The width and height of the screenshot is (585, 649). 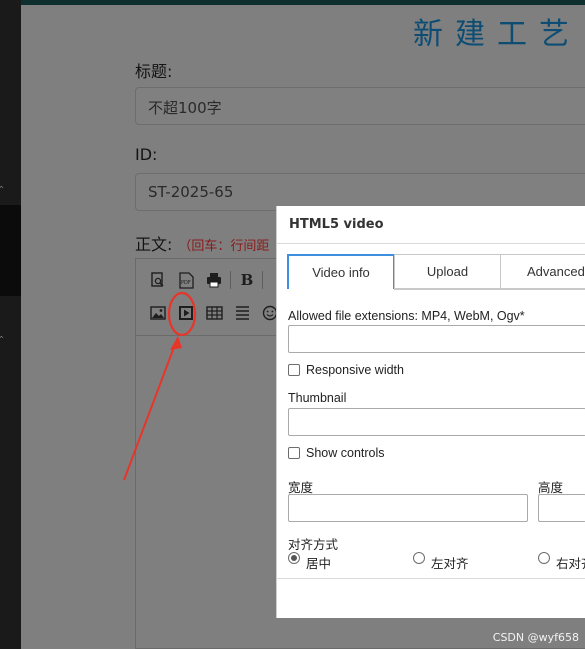 I want to click on controls-label: Show controls, so click(x=345, y=453).